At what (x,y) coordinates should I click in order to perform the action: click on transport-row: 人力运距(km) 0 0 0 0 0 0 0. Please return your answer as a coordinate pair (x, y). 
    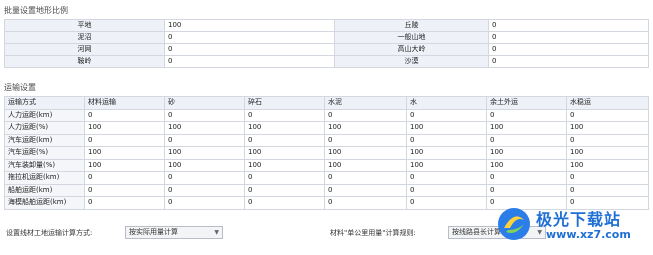
    Looking at the image, I should click on (326, 115).